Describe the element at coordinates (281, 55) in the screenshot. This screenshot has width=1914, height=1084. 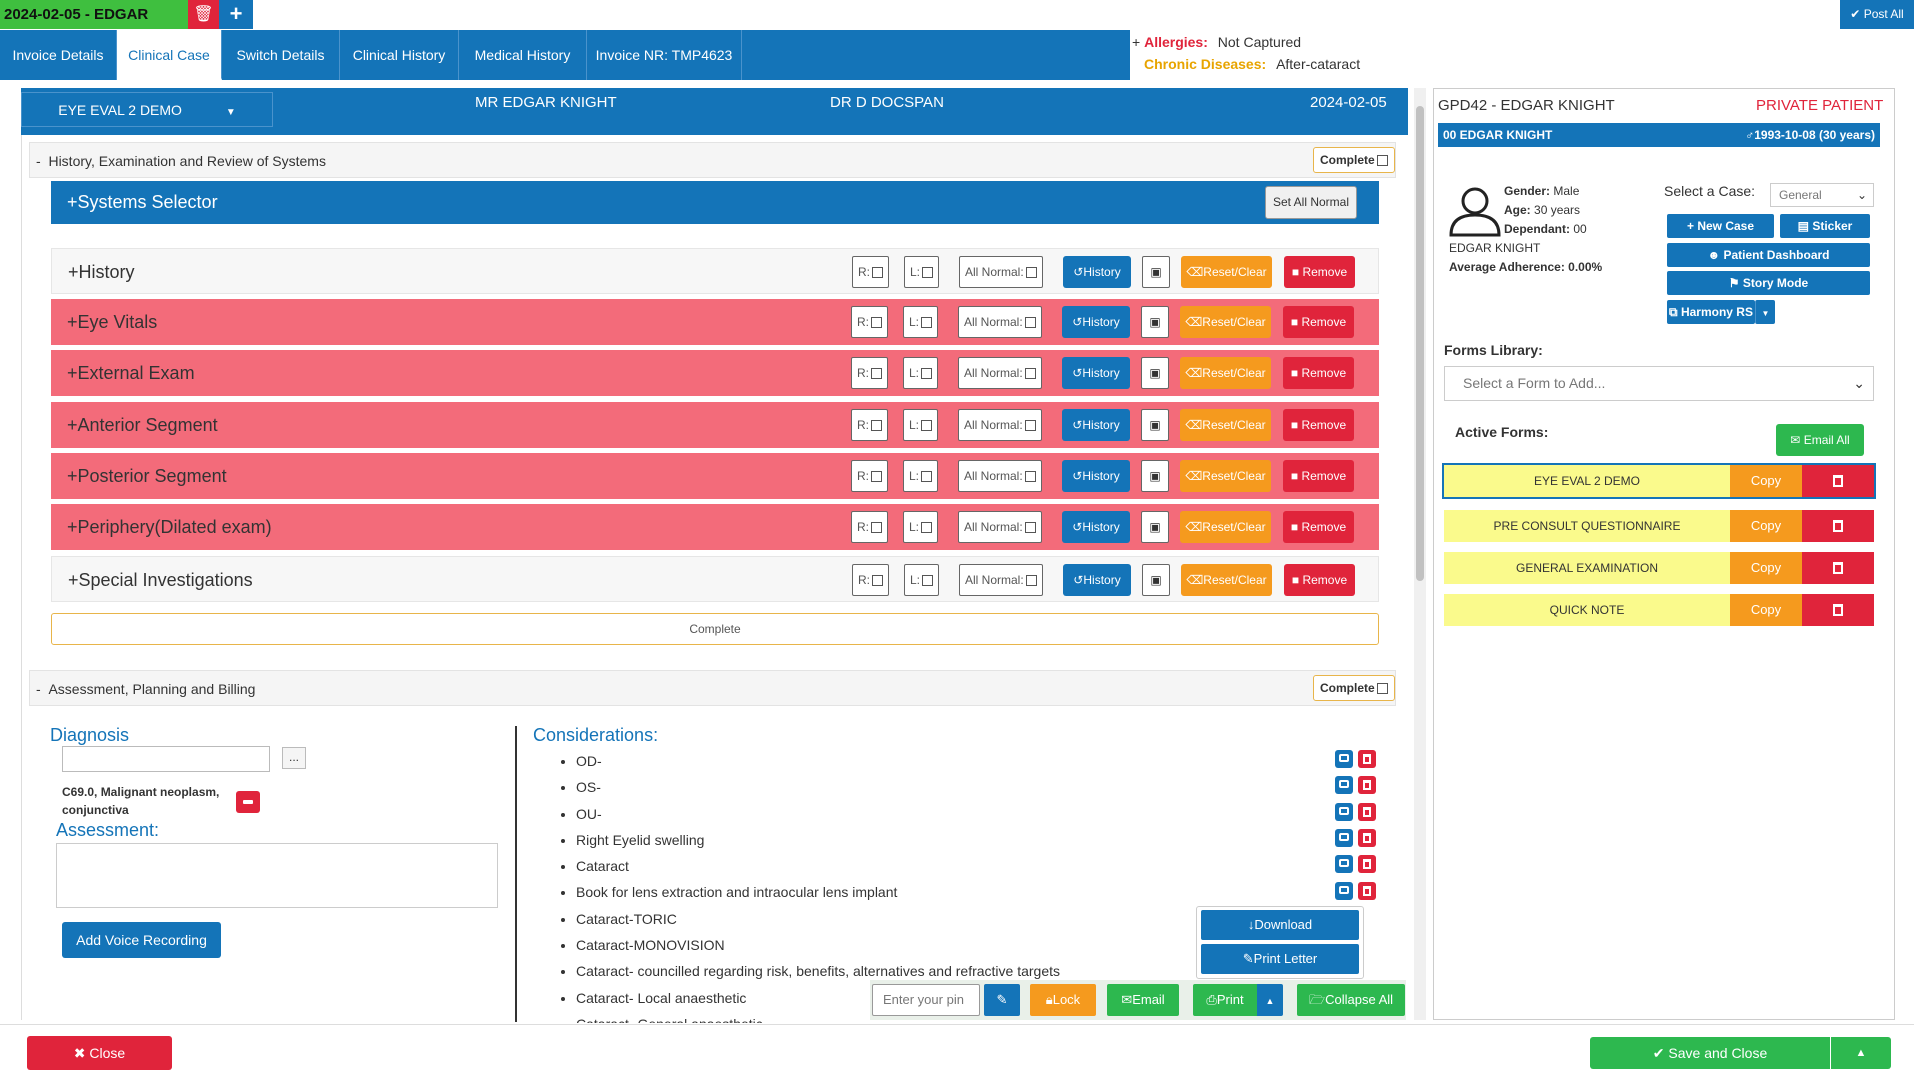
I see `tab-switch-details: Switch Details` at that location.